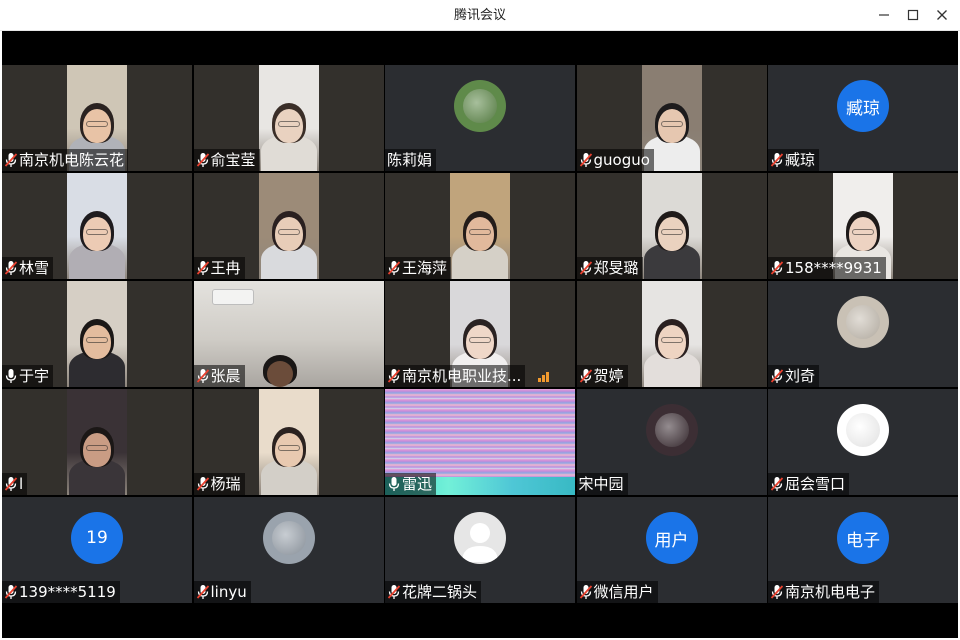  I want to click on participant-tile: 刘奇, so click(863, 334).